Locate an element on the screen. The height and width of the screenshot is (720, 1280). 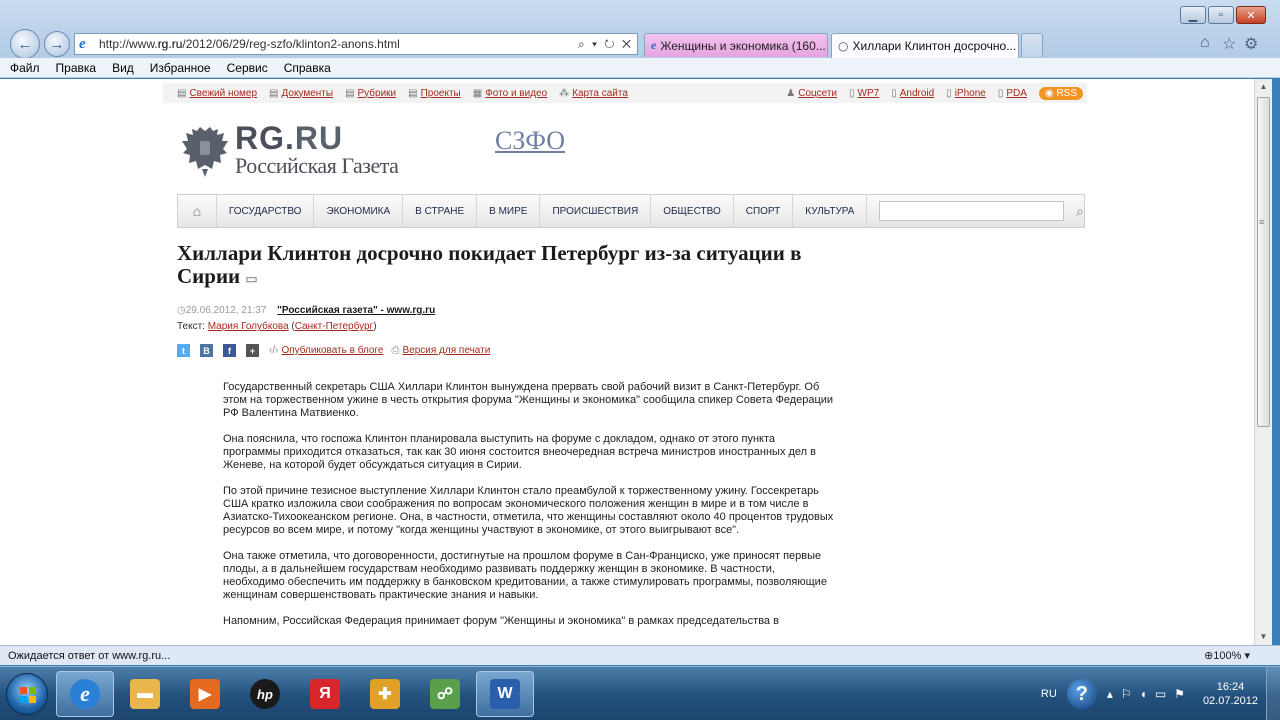
yandex-icon: Я is located at coordinates (325, 694).